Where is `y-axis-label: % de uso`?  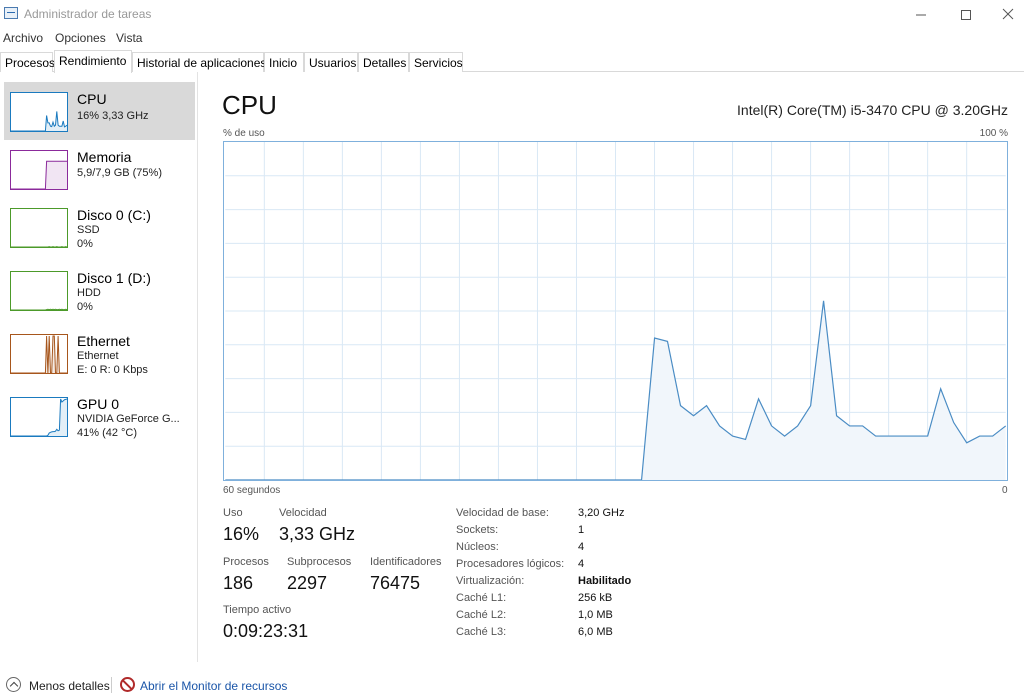
y-axis-label: % de uso is located at coordinates (244, 133).